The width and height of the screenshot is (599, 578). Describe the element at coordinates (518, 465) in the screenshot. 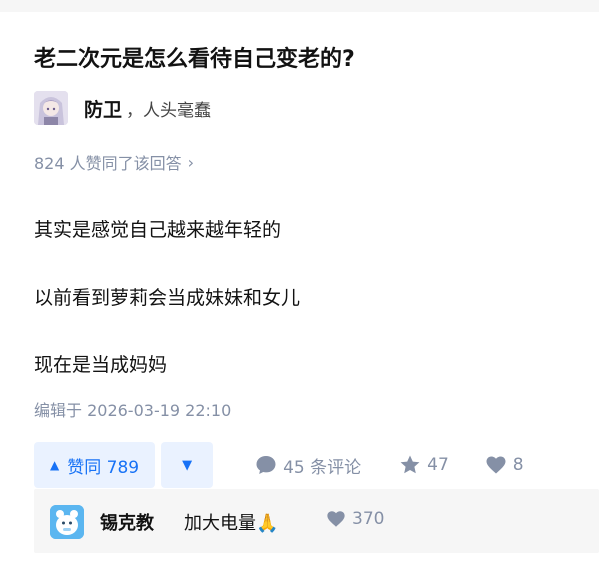

I see `like-count: 8` at that location.